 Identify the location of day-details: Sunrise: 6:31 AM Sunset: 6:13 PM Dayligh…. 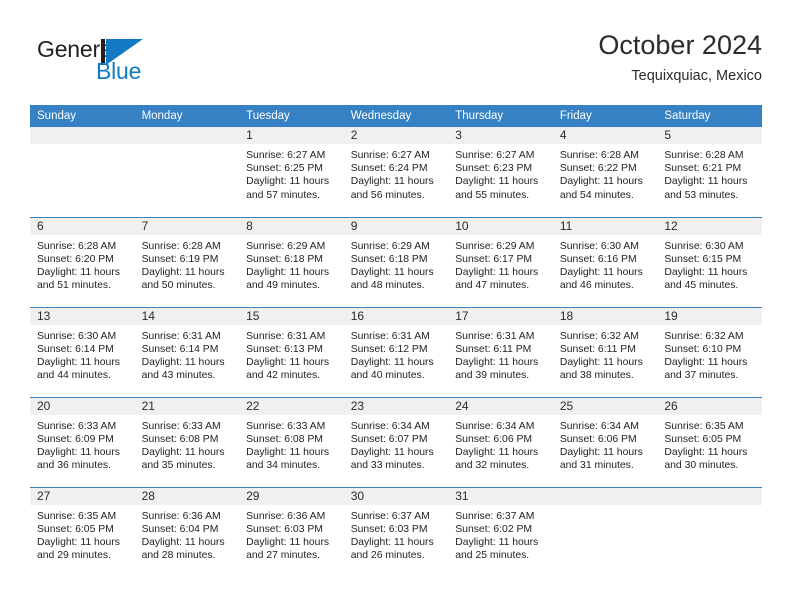
(291, 354).